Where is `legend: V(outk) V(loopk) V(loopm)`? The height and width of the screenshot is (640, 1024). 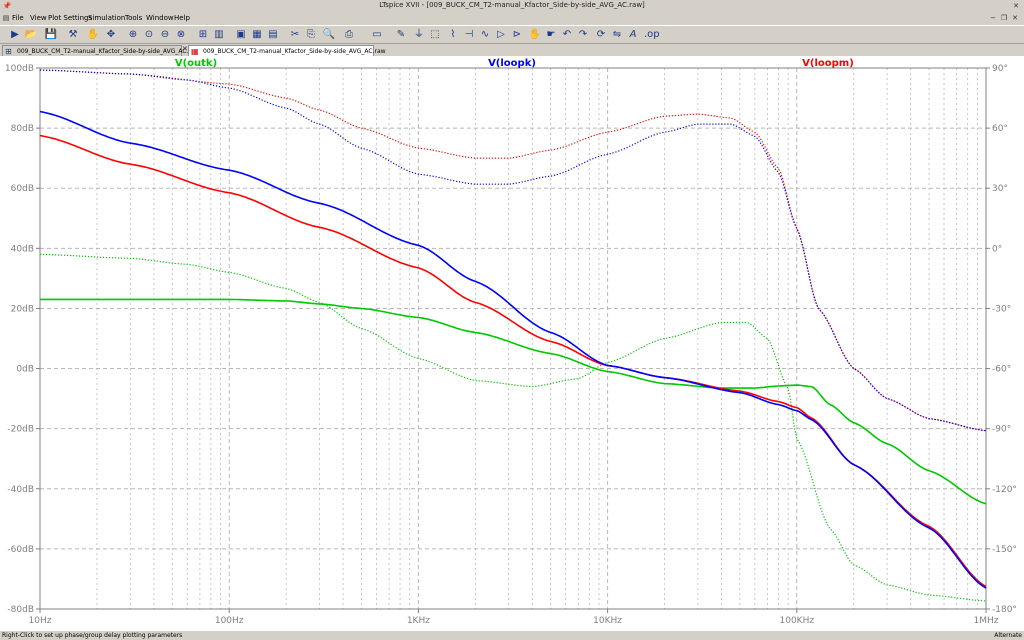 legend: V(outk) V(loopk) V(loopm) is located at coordinates (514, 63).